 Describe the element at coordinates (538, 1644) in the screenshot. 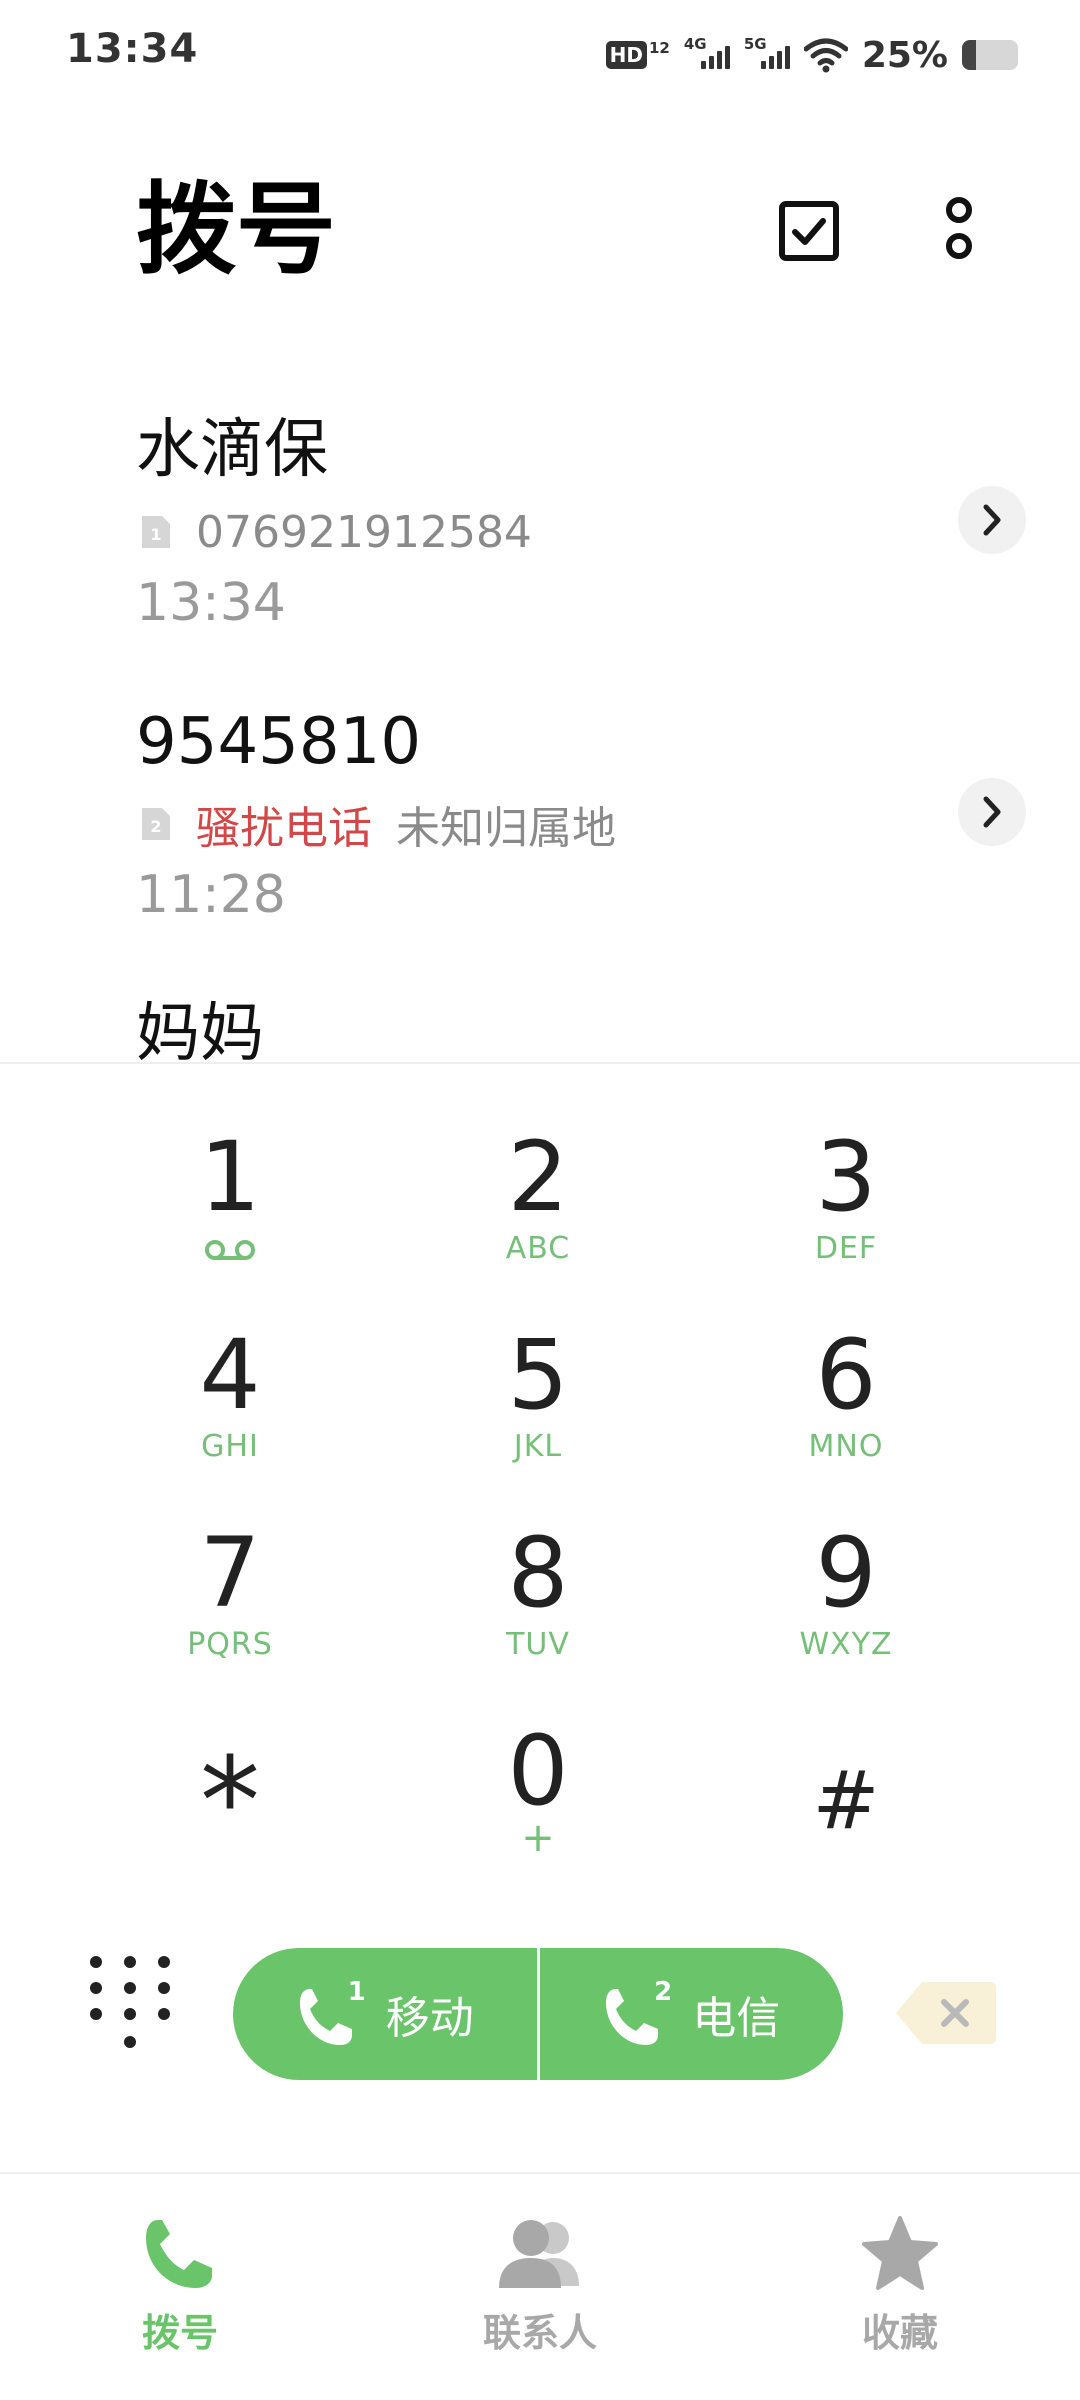

I see `key-letters: TUV` at that location.